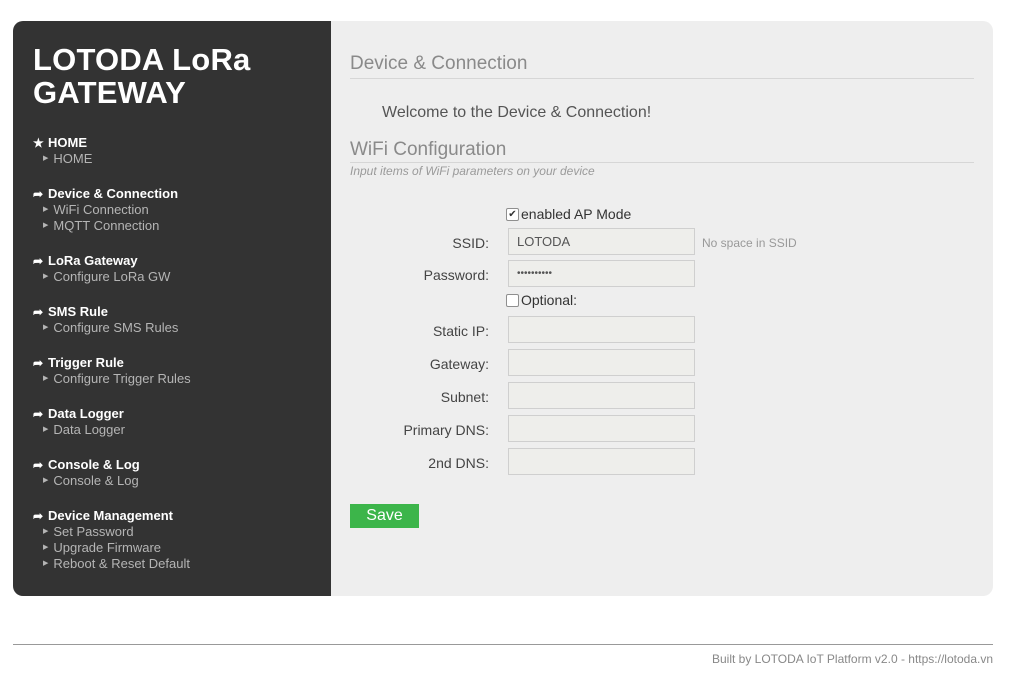  I want to click on ssid-hint: No space in SSID, so click(749, 243).